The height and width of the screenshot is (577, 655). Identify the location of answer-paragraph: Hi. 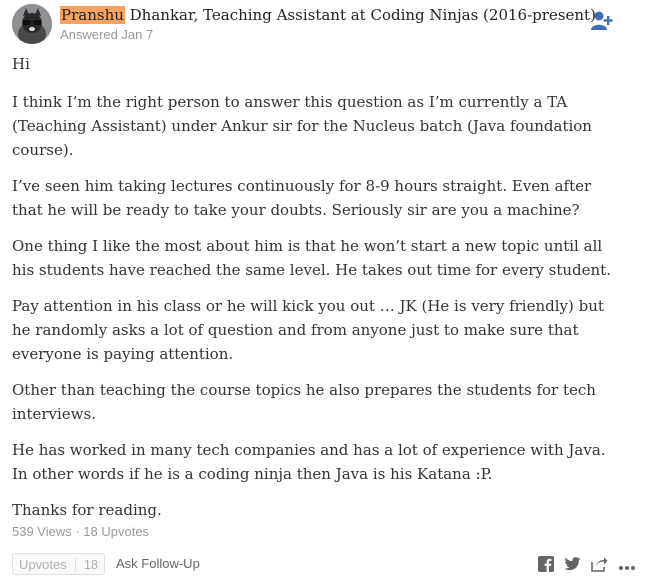
(21, 64).